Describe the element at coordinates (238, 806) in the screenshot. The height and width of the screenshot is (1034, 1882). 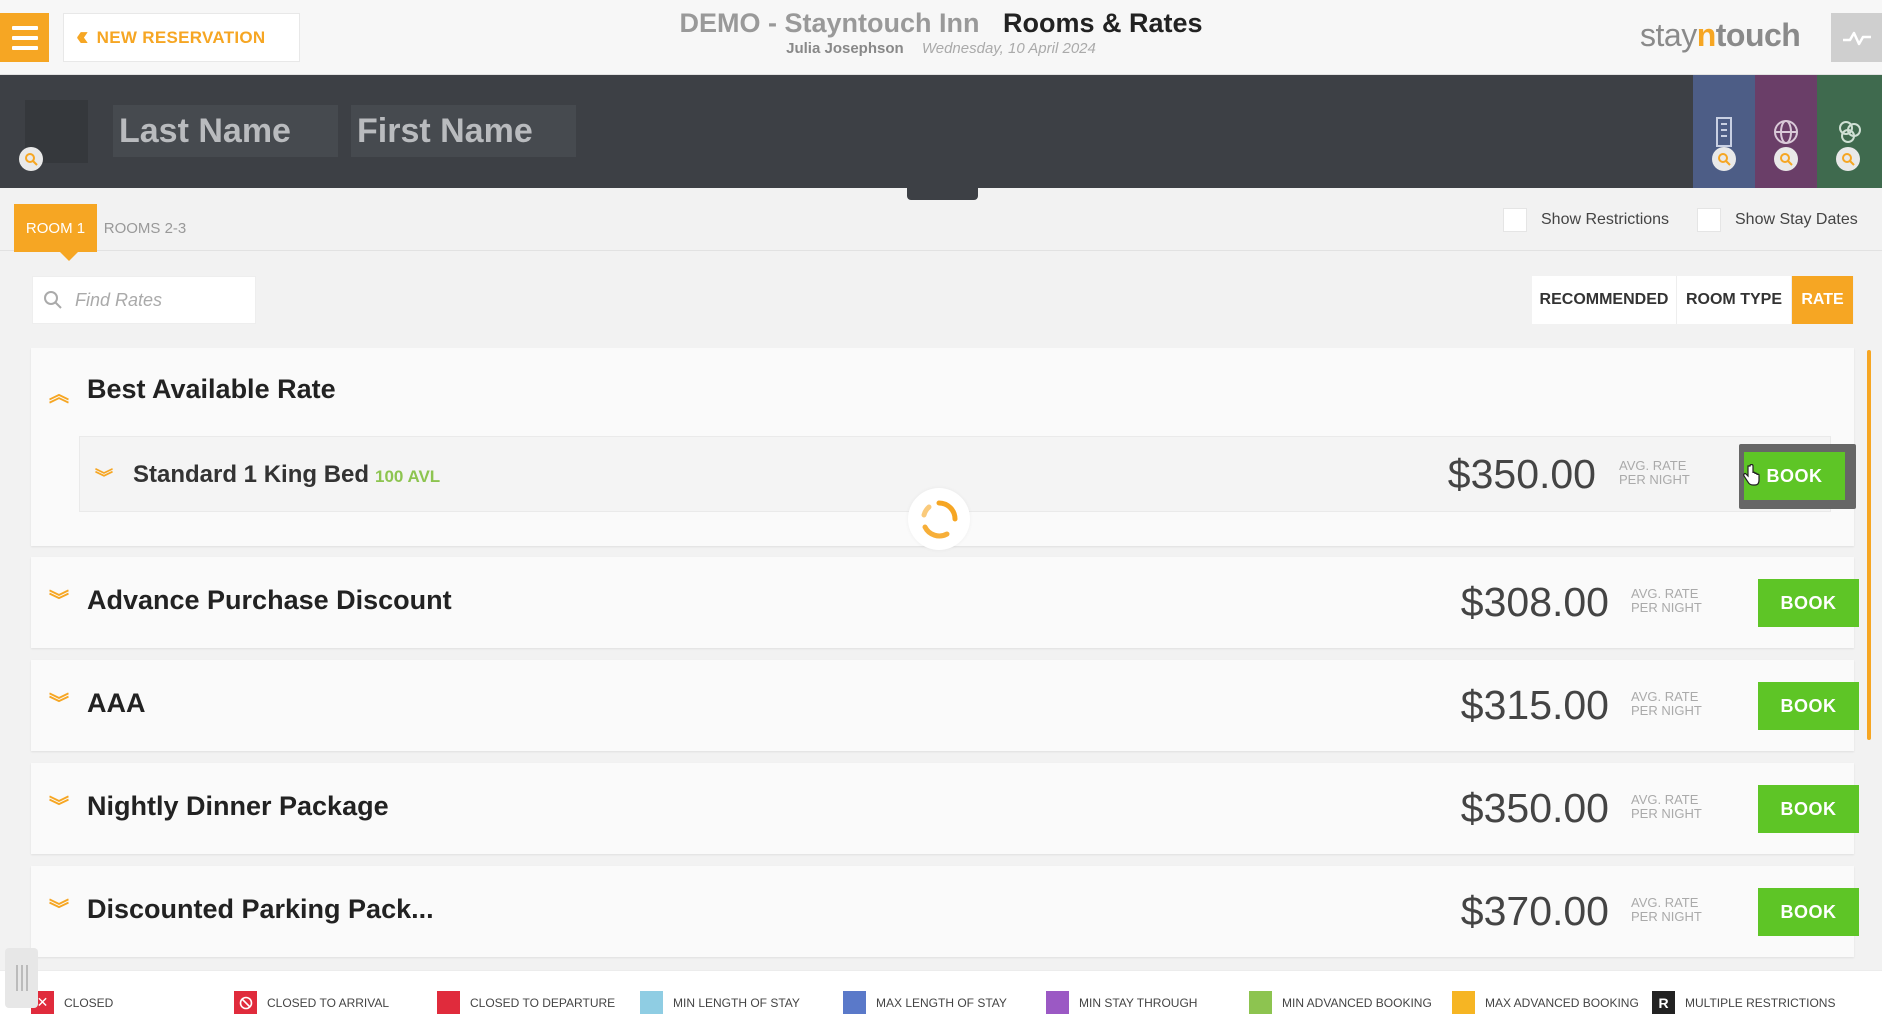
I see `rate-name: Nightly Dinner Package` at that location.